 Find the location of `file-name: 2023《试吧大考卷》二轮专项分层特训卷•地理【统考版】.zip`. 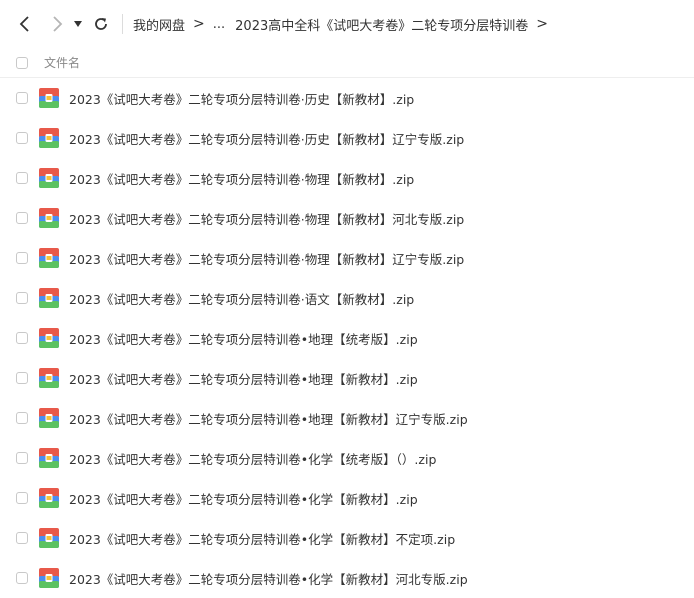

file-name: 2023《试吧大考卷》二轮专项分层特训卷•地理【统考版】.zip is located at coordinates (243, 338).